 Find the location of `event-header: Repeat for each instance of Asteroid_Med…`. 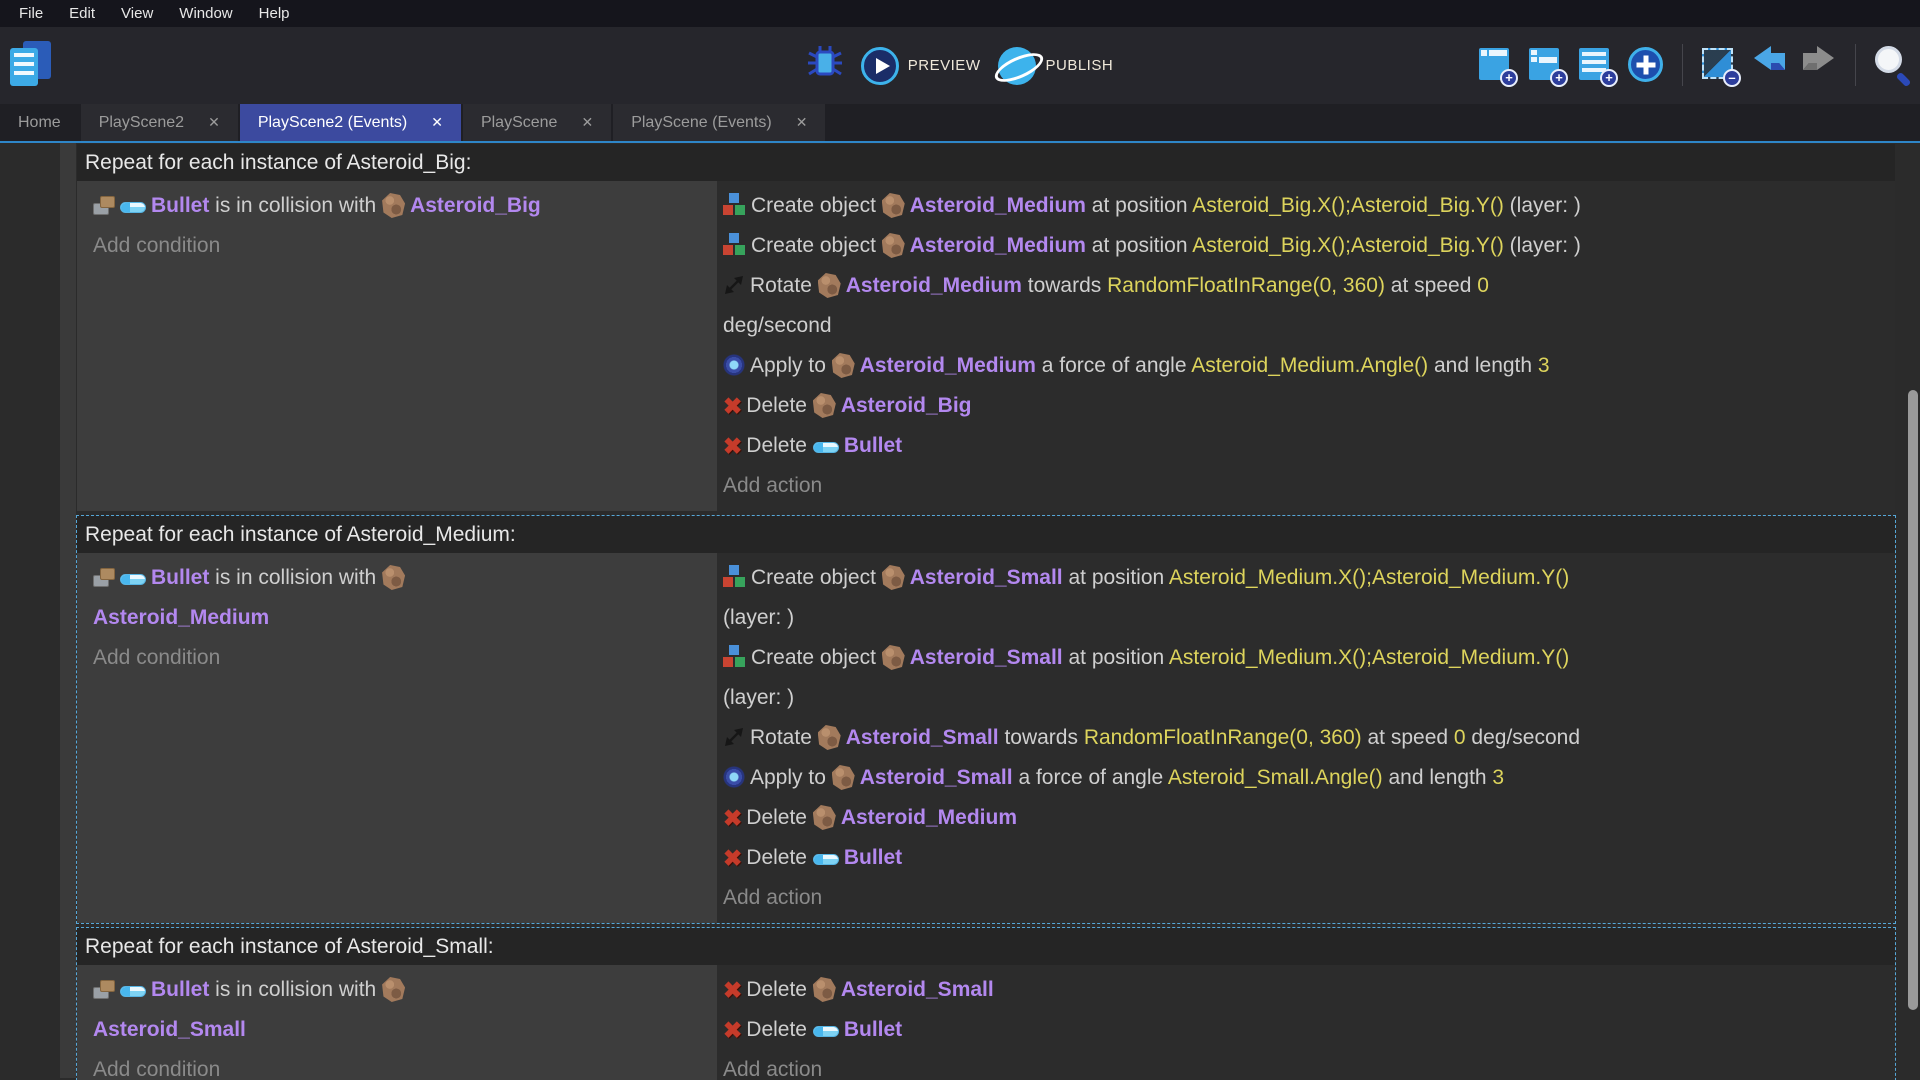

event-header: Repeat for each instance of Asteroid_Med… is located at coordinates (986, 534).